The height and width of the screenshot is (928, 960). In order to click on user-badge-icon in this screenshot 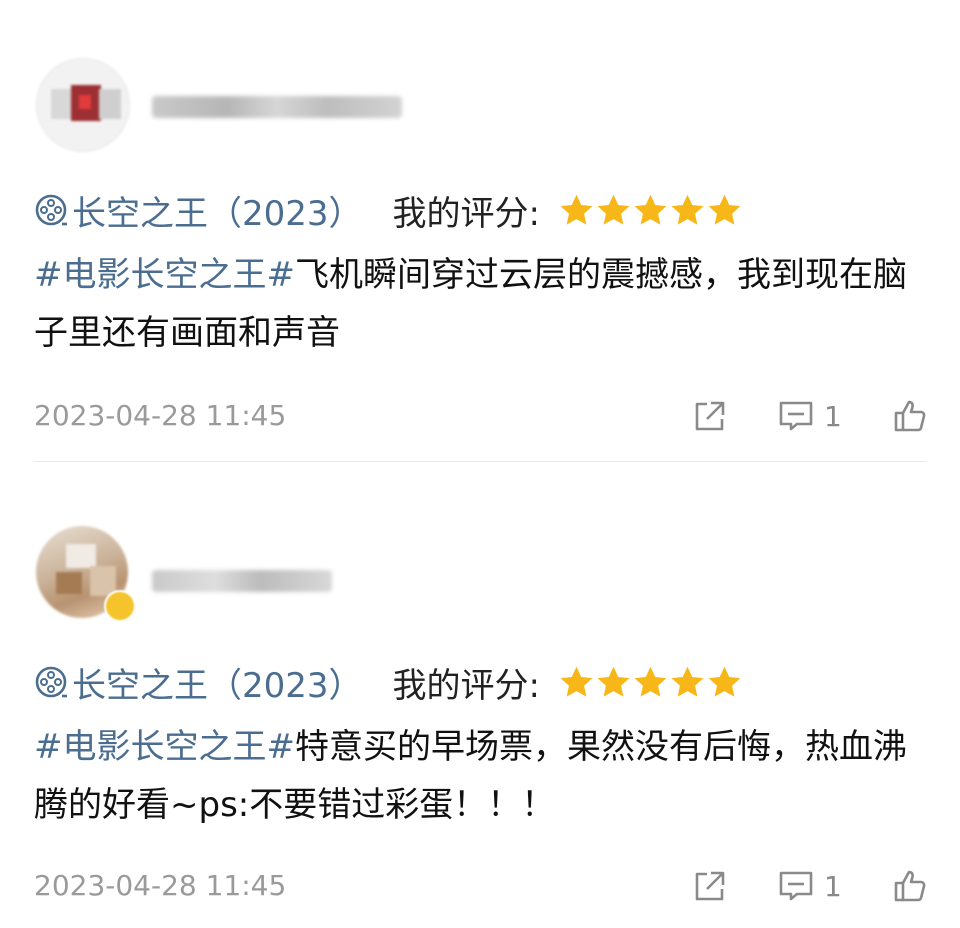, I will do `click(120, 606)`.